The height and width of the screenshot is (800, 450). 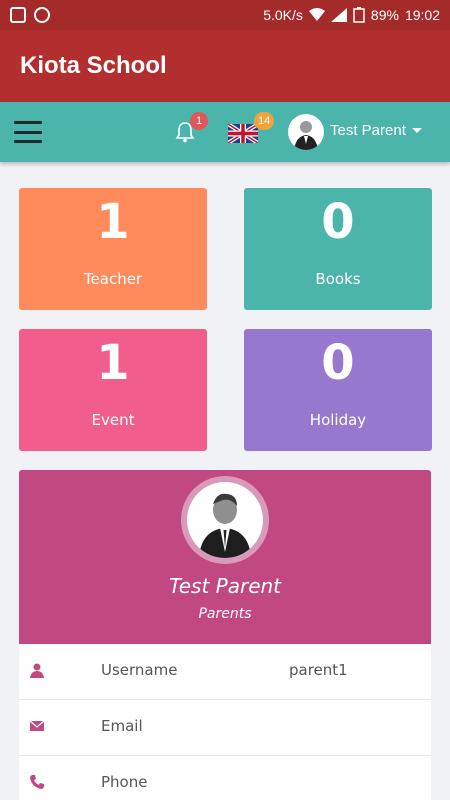 What do you see at coordinates (113, 279) in the screenshot?
I see `teacher-label: Teacher` at bounding box center [113, 279].